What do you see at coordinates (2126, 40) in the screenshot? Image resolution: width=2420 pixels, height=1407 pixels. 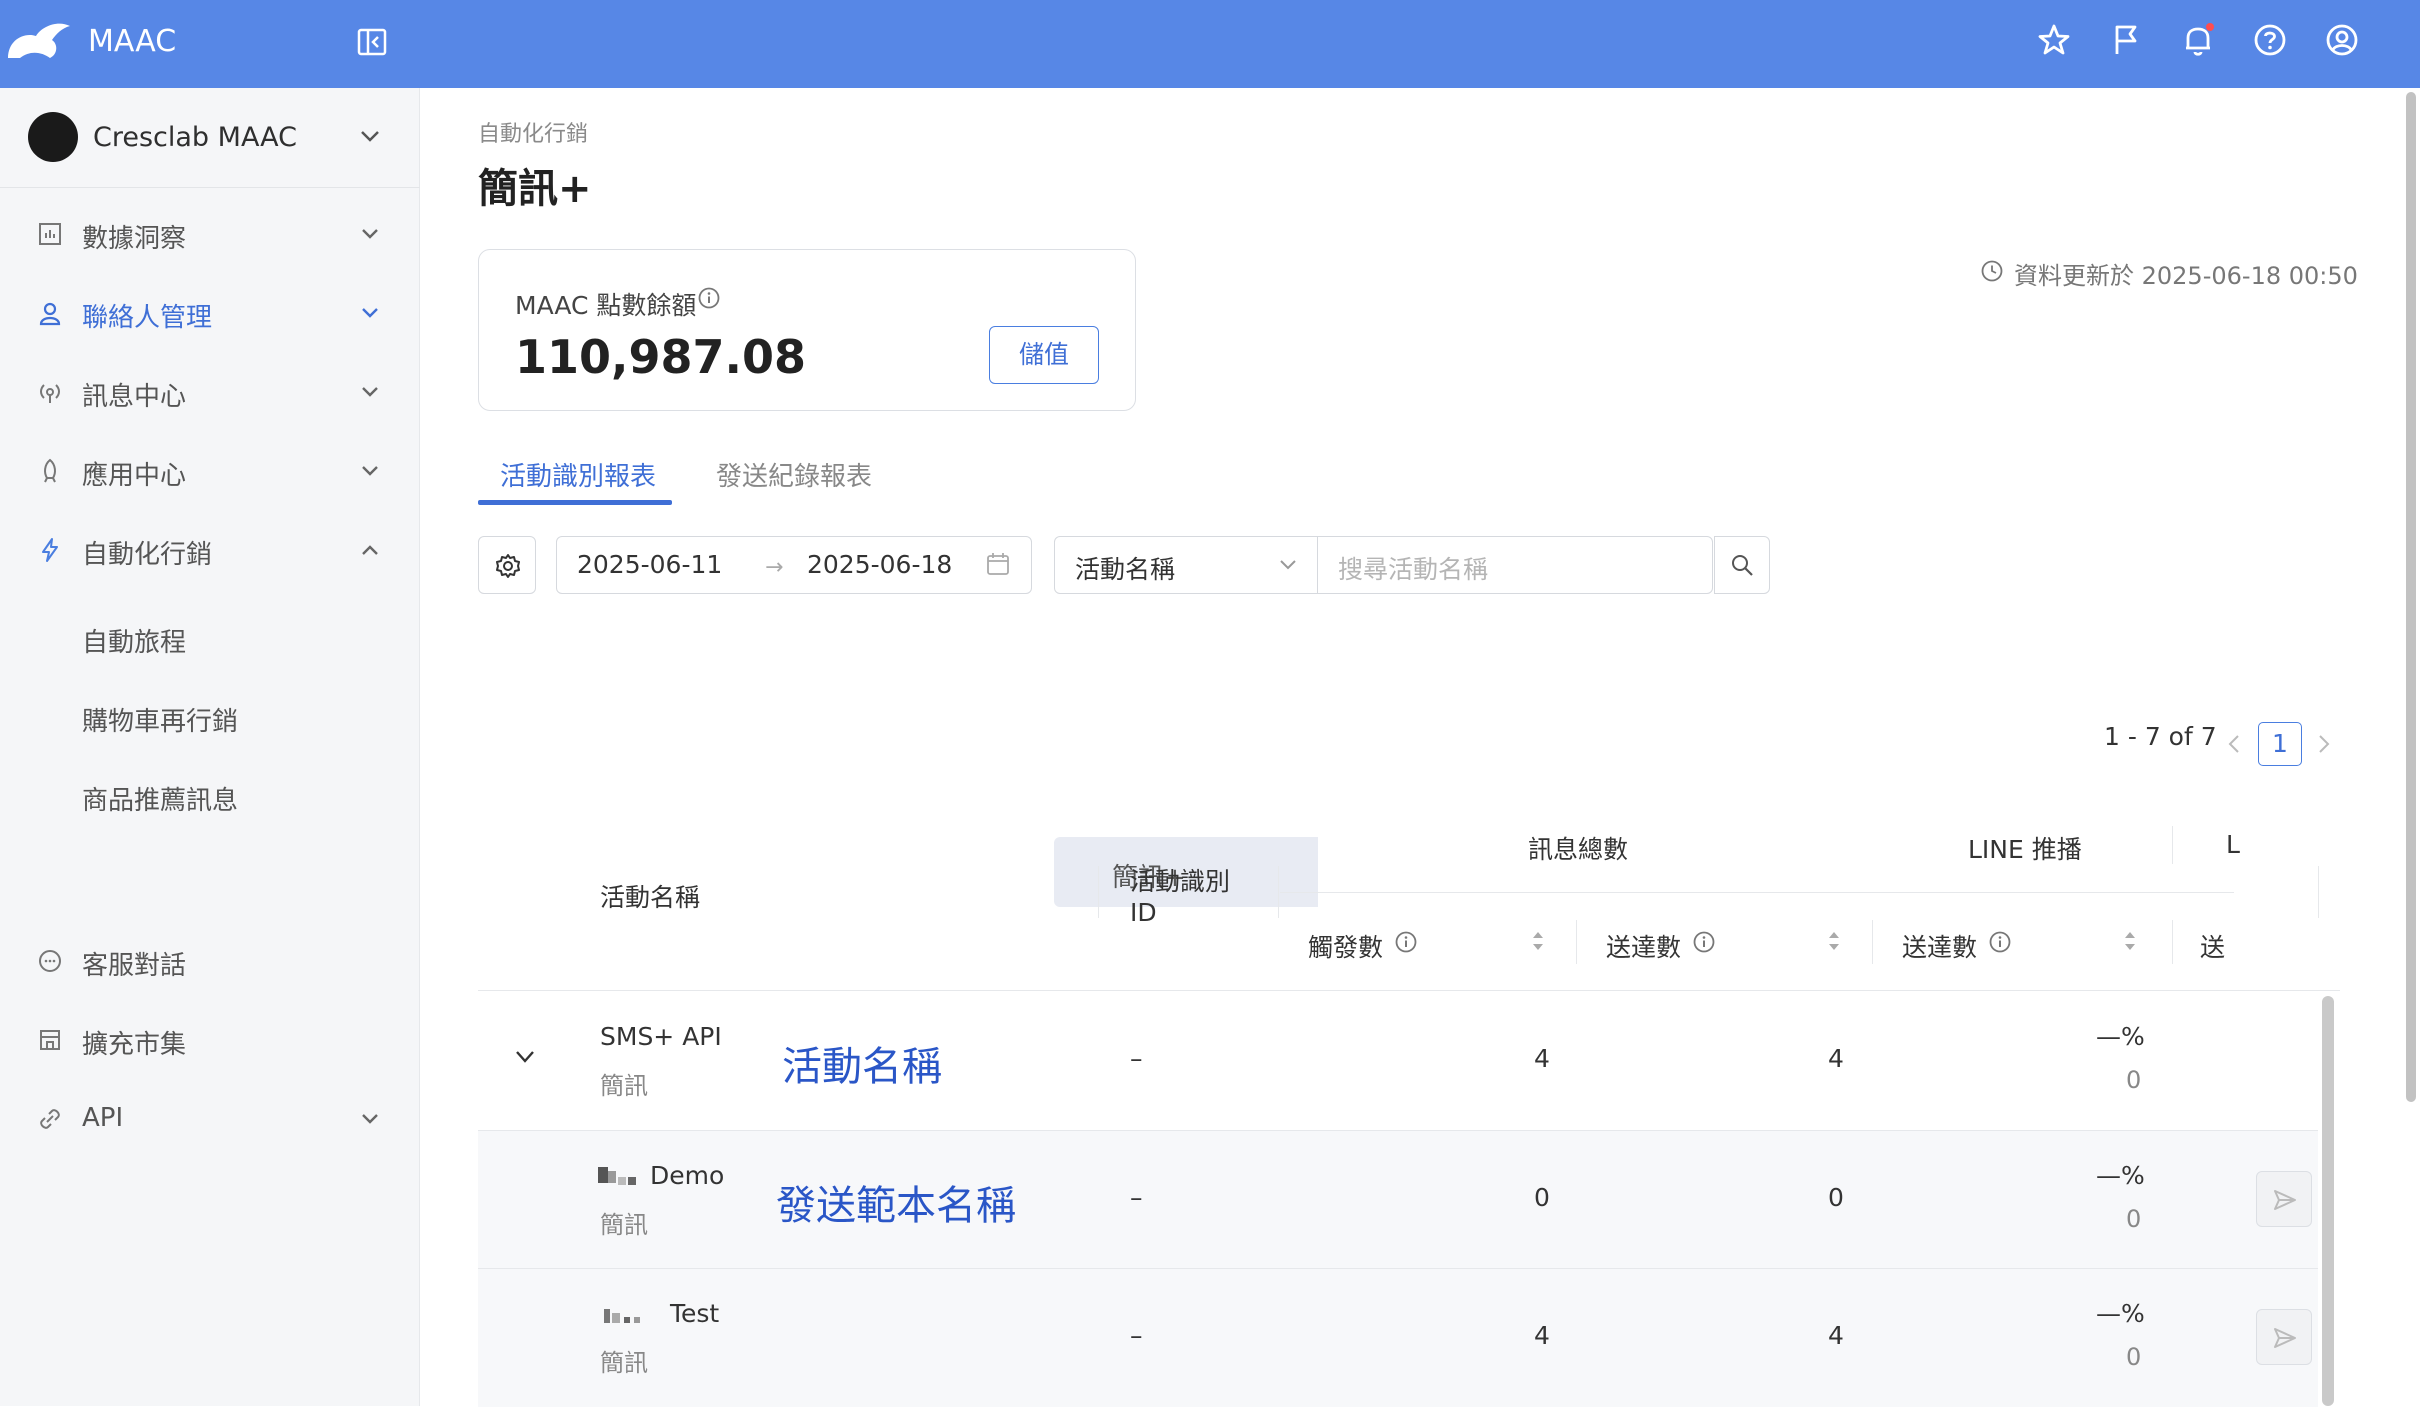 I see `flag-icon` at bounding box center [2126, 40].